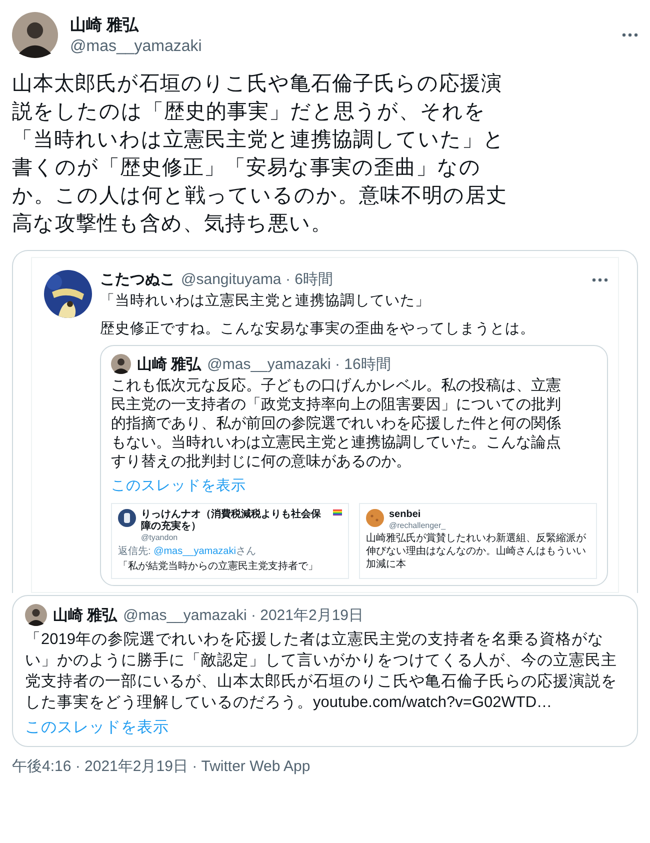 This screenshot has width=650, height=843. What do you see at coordinates (137, 279) in the screenshot?
I see `author-name: こたつぬこ` at bounding box center [137, 279].